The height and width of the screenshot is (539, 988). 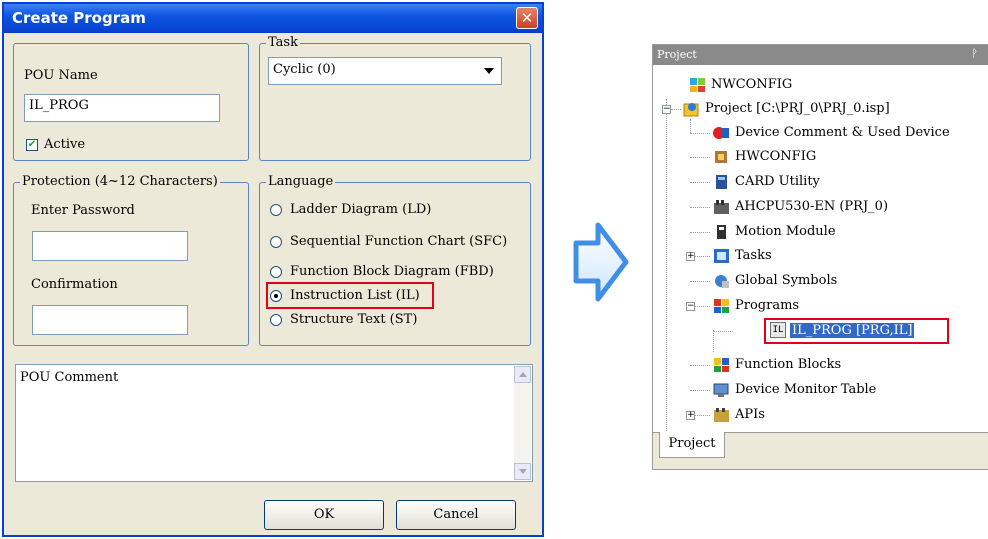 What do you see at coordinates (110, 320) in the screenshot?
I see `confirmation-field` at bounding box center [110, 320].